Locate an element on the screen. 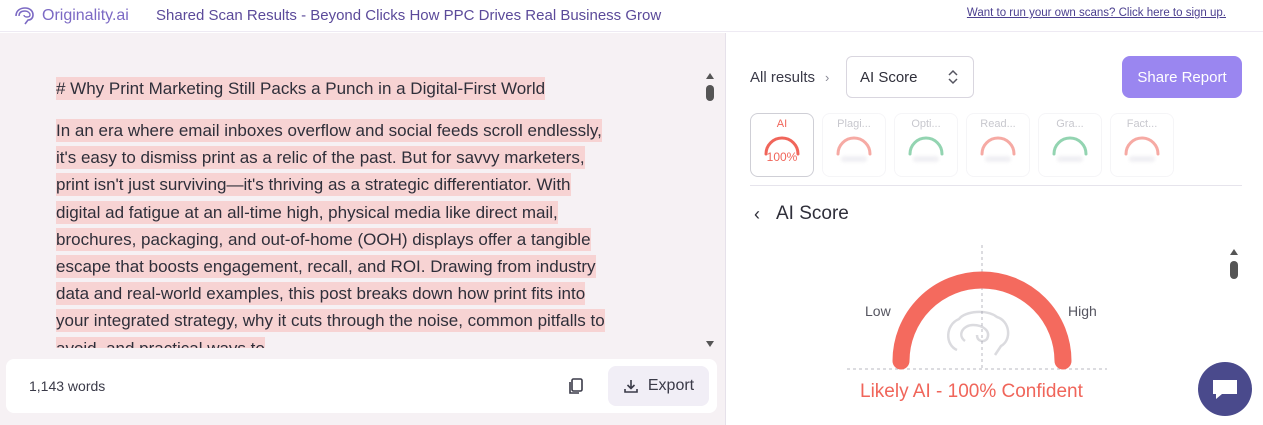  ai-score-back: ‹ AI Score is located at coordinates (801, 214).